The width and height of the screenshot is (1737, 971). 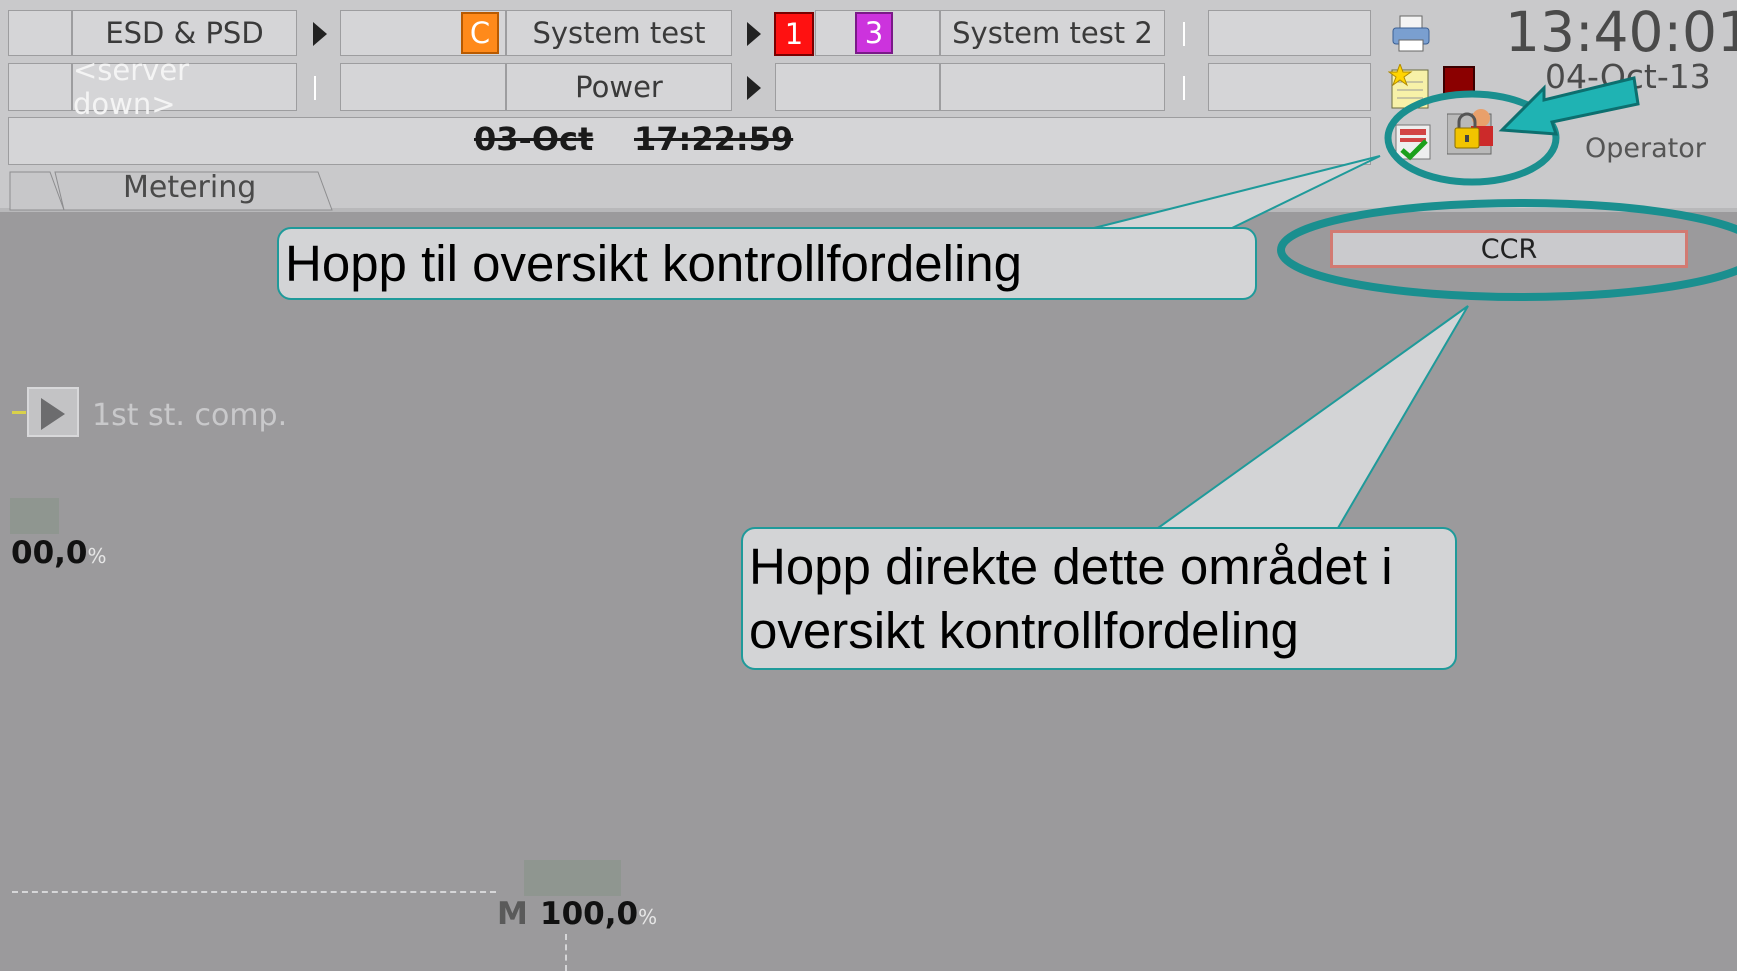 What do you see at coordinates (1311, 417) in the screenshot?
I see `callout-bottom-tail` at bounding box center [1311, 417].